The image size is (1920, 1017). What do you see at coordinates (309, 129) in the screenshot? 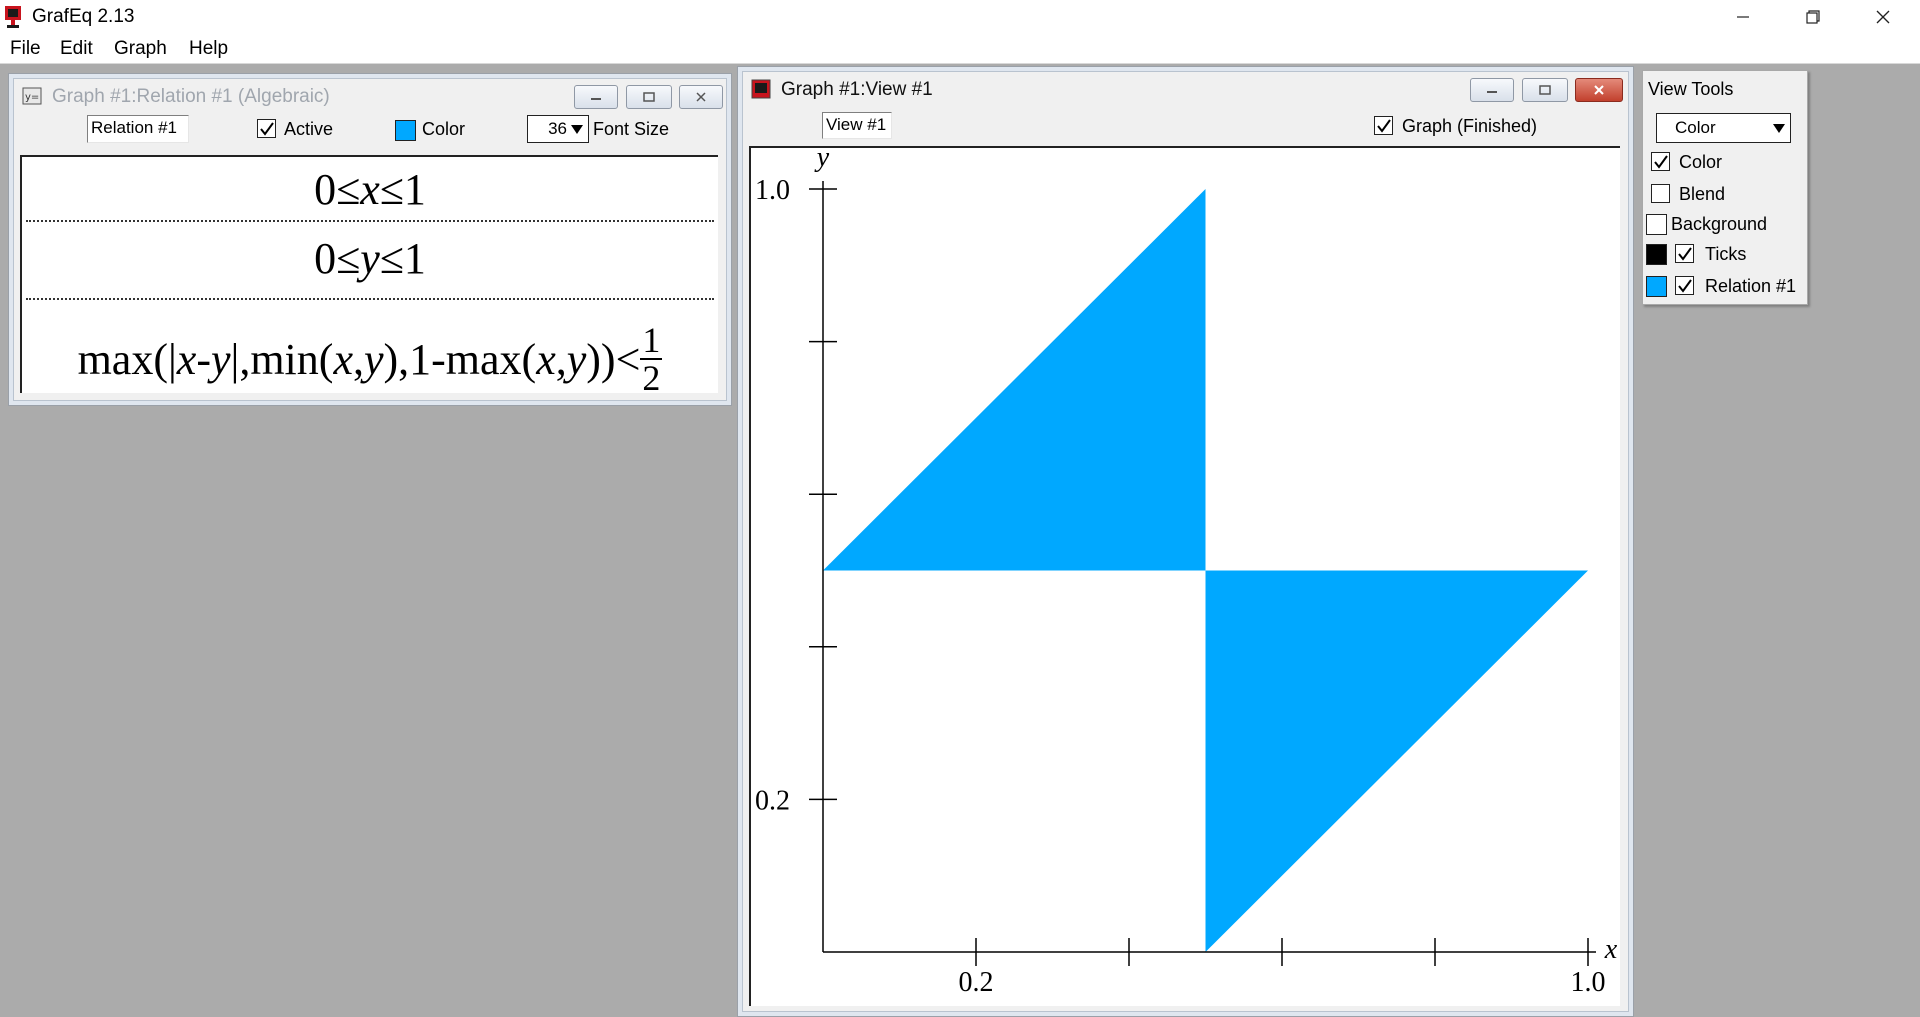
I see `active-label: Active` at bounding box center [309, 129].